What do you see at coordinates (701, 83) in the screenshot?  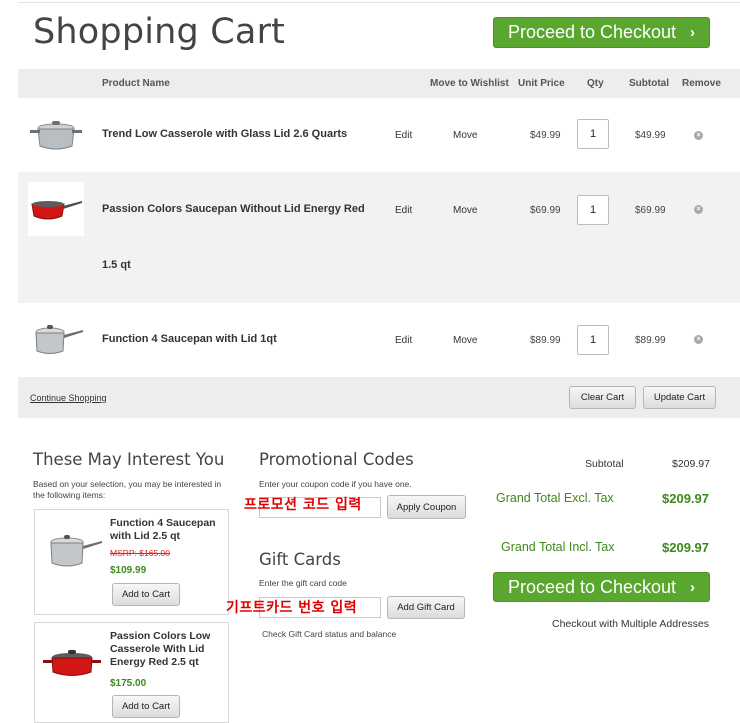 I see `header-remove: Remove` at bounding box center [701, 83].